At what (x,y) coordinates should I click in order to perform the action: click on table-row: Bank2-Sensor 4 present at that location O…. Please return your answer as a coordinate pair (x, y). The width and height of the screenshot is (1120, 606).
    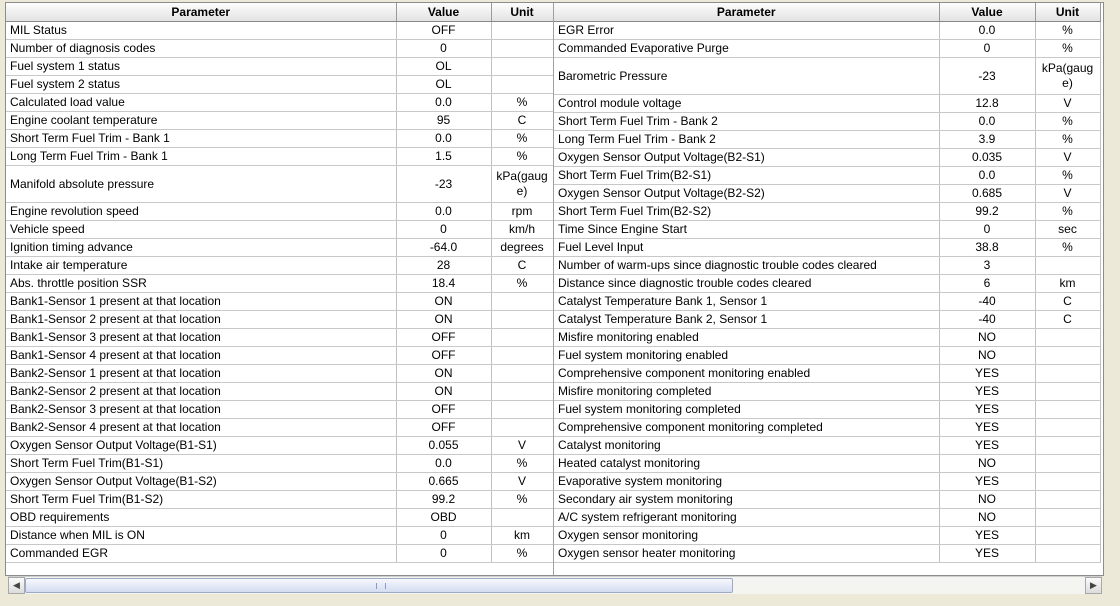
    Looking at the image, I should click on (280, 427).